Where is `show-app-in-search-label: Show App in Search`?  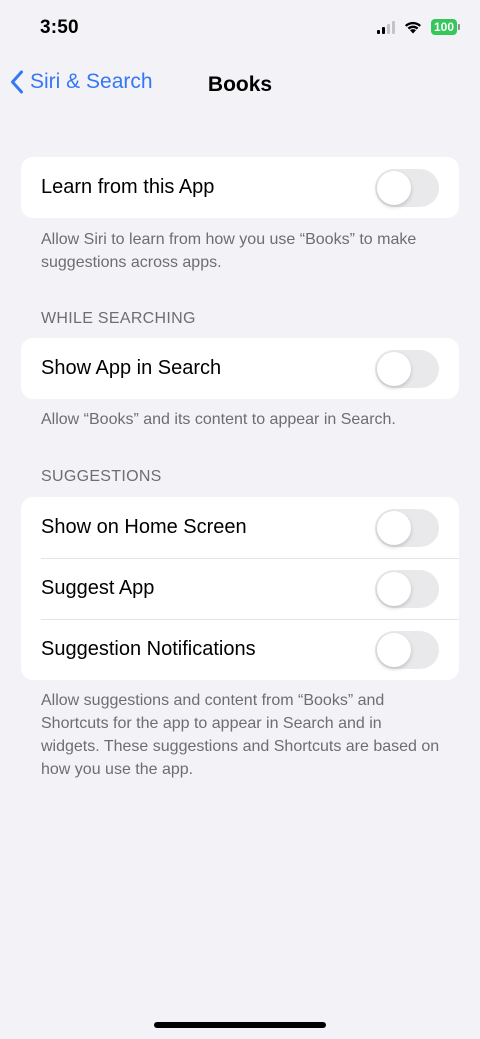 show-app-in-search-label: Show App in Search is located at coordinates (131, 368).